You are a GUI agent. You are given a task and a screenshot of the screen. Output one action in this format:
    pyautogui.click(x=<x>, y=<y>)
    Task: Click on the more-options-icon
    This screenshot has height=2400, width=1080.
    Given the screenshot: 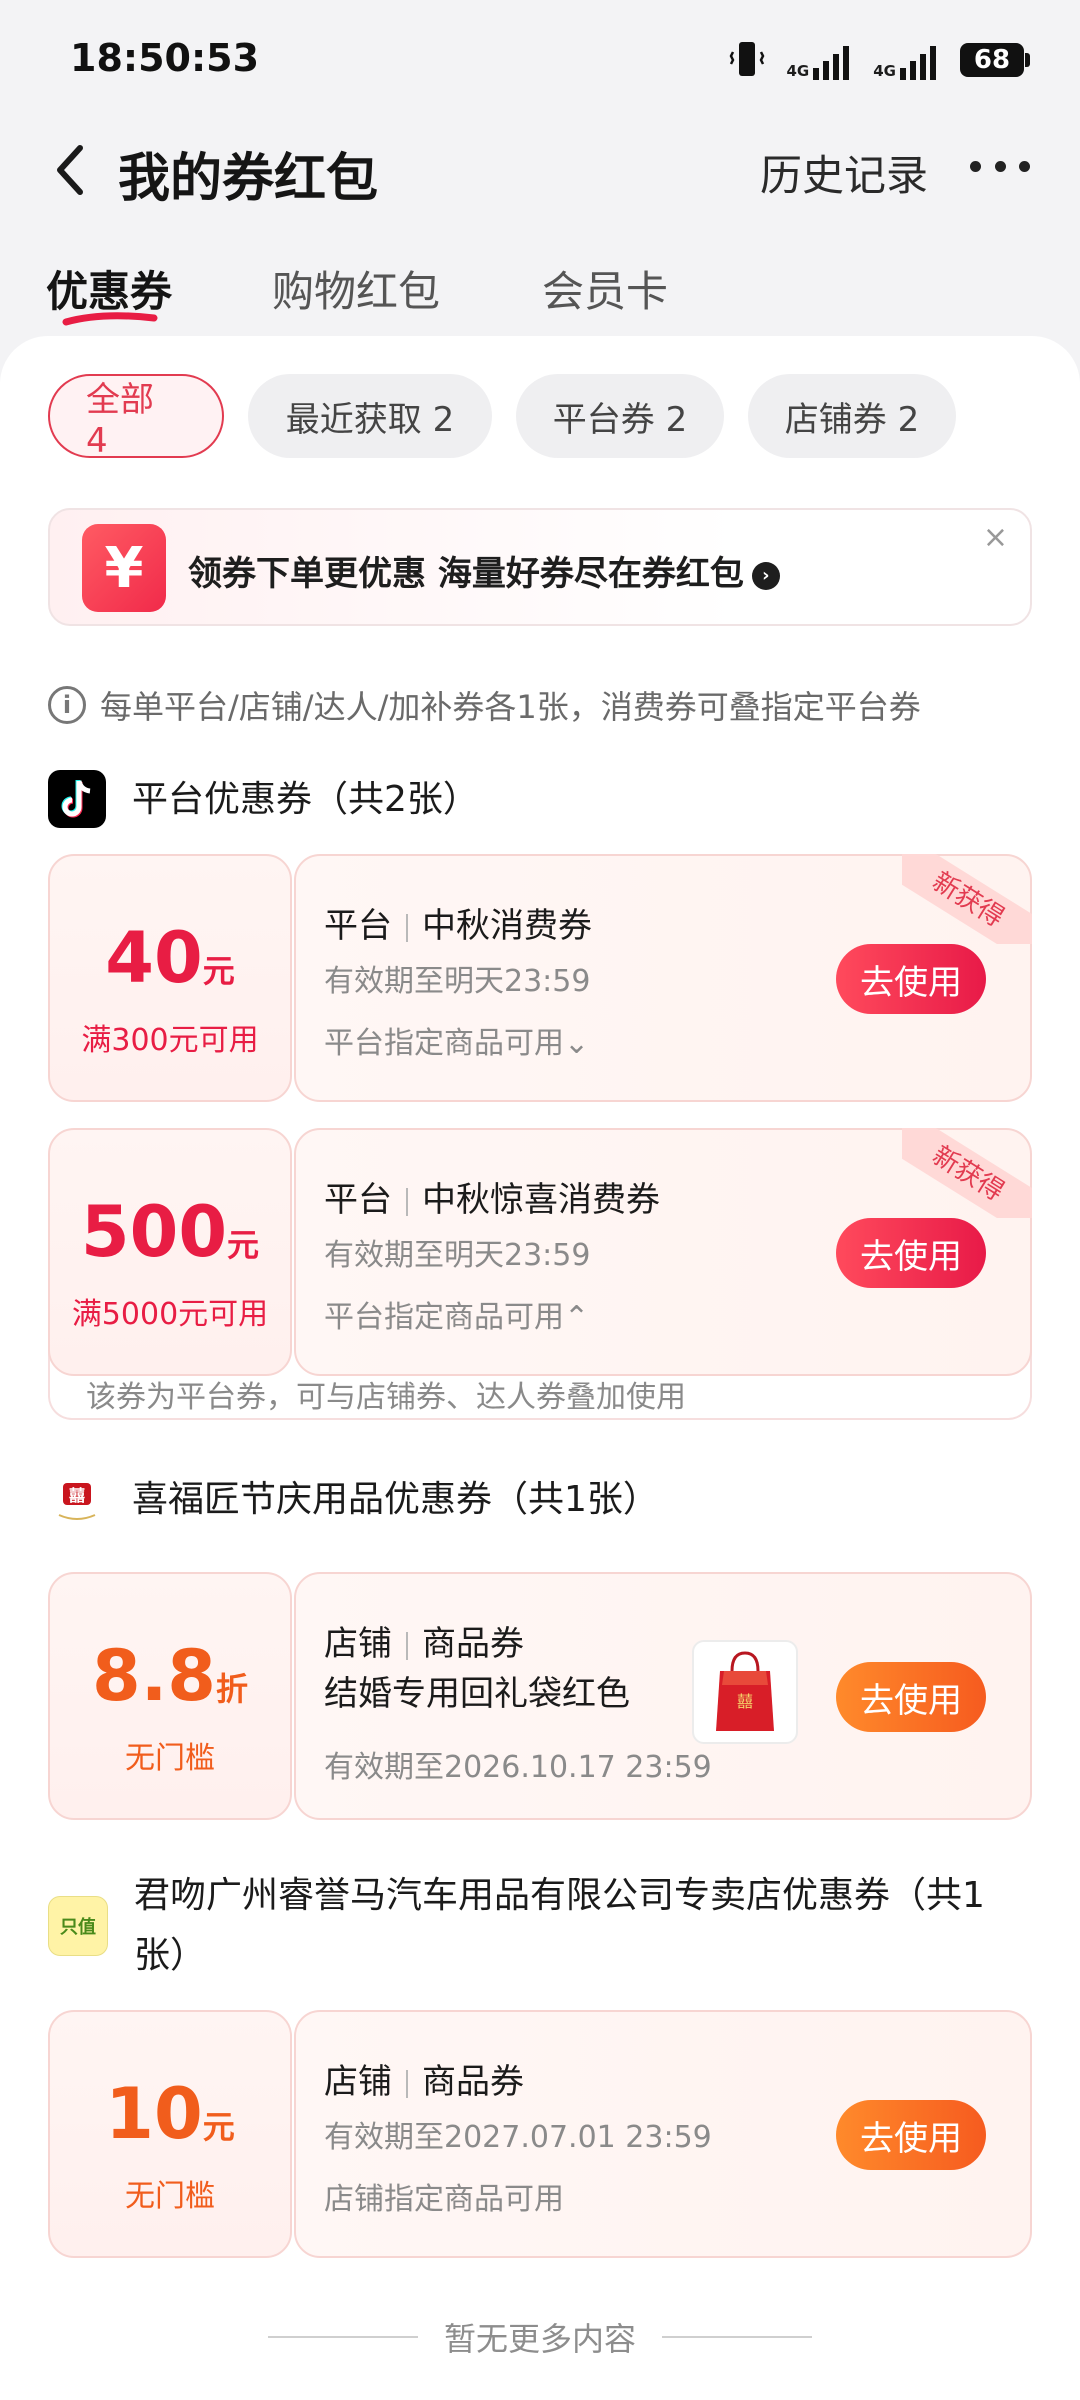 What is the action you would take?
    pyautogui.click(x=1000, y=166)
    